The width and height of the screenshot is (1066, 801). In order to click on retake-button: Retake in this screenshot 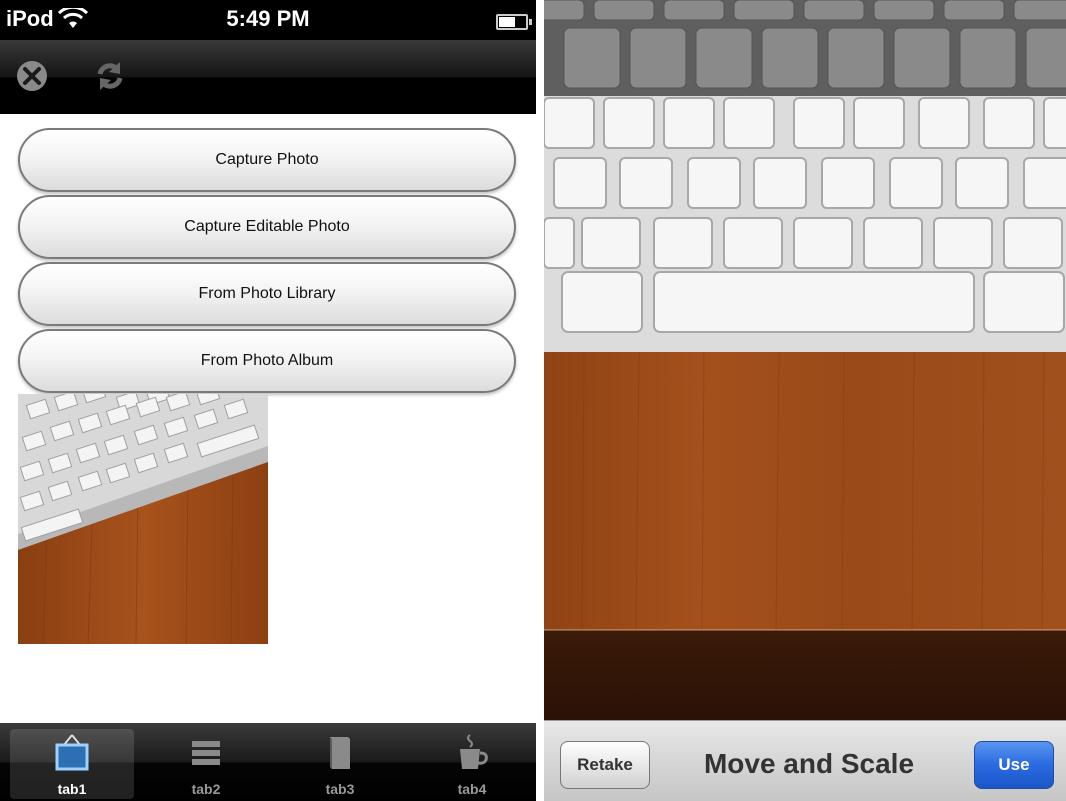, I will do `click(605, 765)`.